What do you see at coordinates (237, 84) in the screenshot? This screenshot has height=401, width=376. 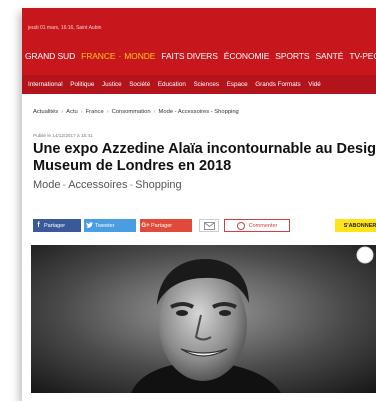 I see `subnav-item-espace: Espace` at bounding box center [237, 84].